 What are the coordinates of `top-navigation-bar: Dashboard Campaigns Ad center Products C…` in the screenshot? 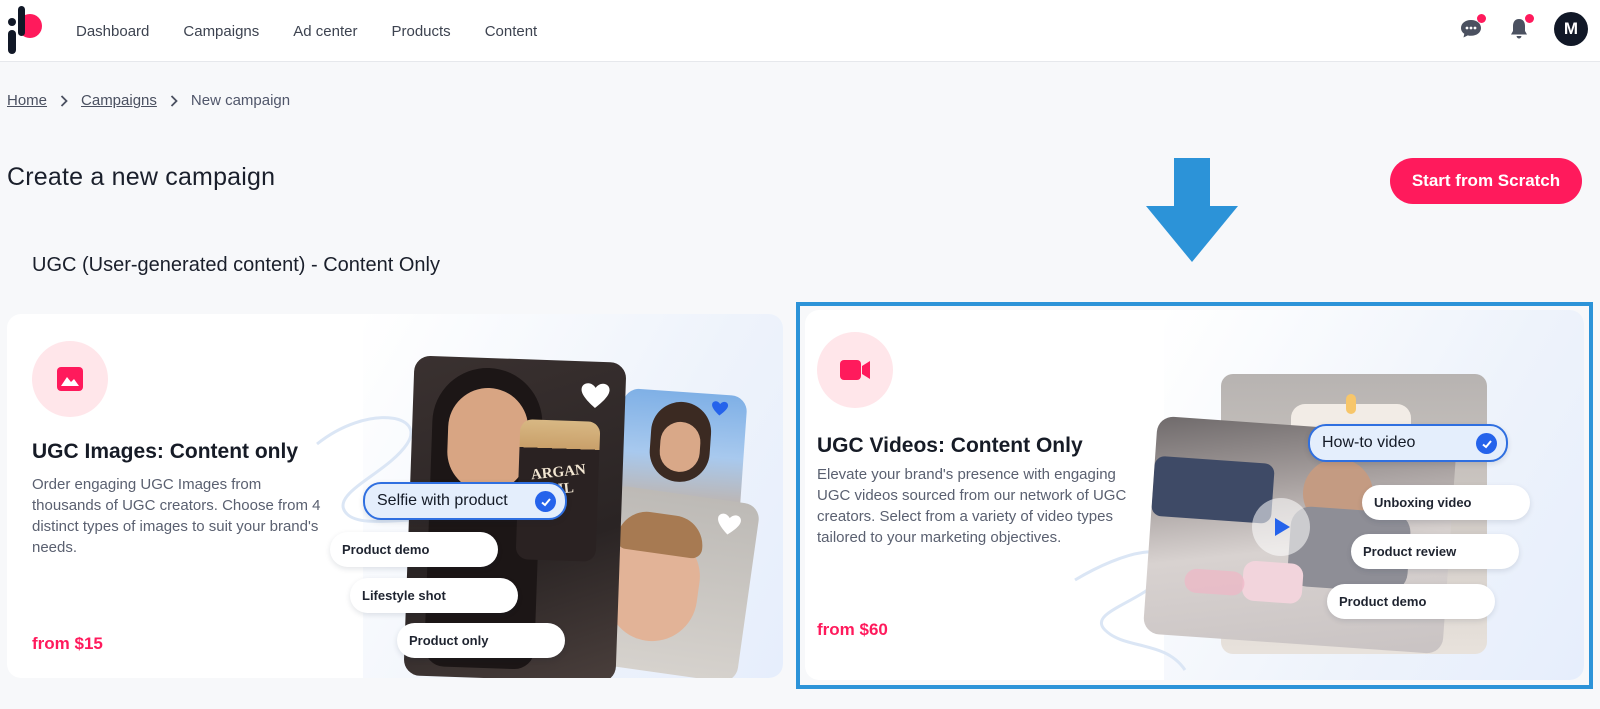 It's located at (800, 31).